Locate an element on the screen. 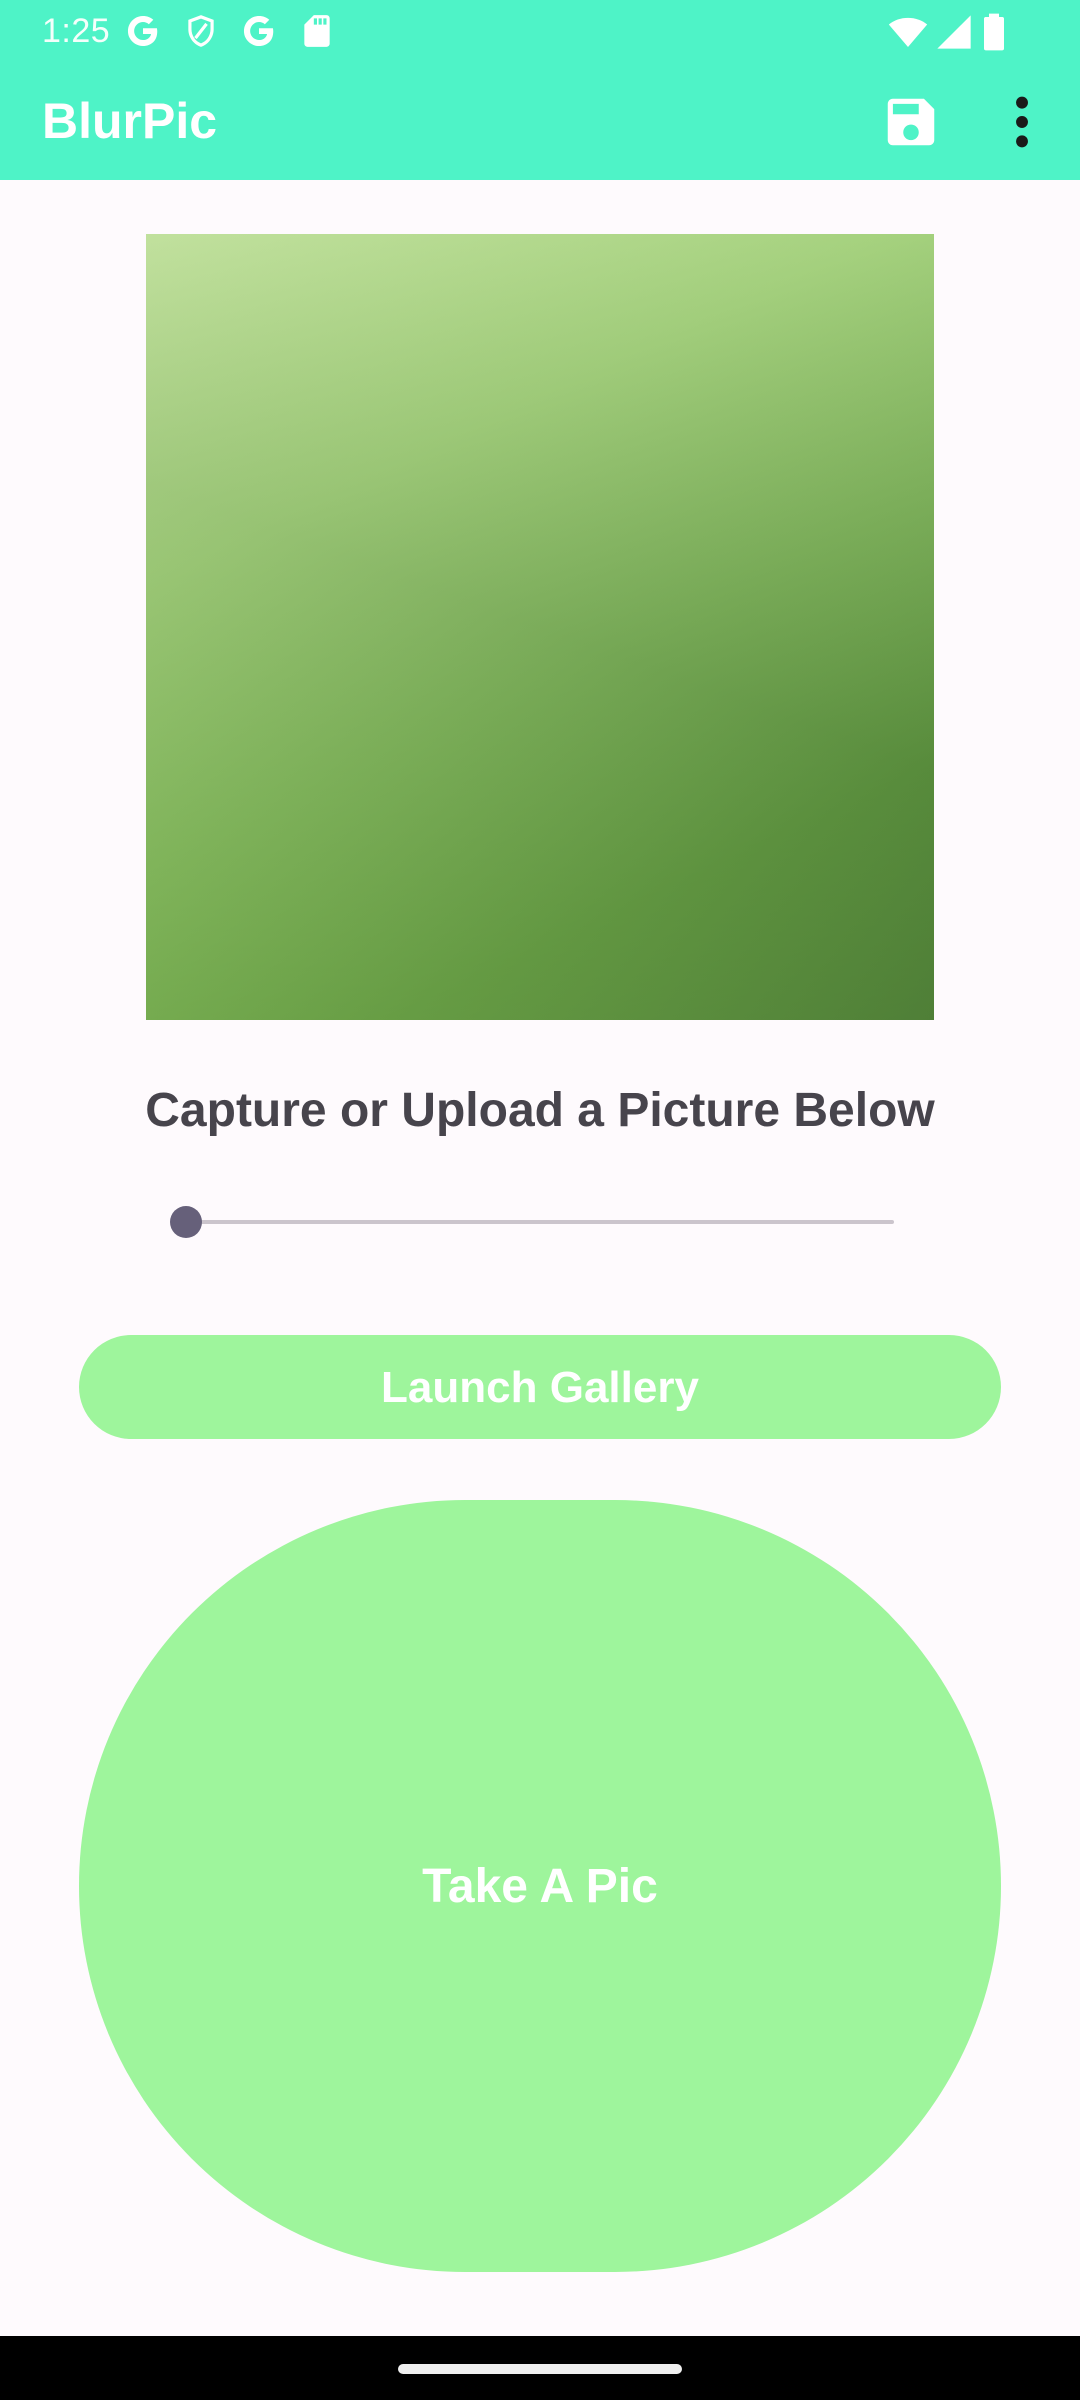 The image size is (1080, 2400). home-gesture-handle is located at coordinates (540, 2369).